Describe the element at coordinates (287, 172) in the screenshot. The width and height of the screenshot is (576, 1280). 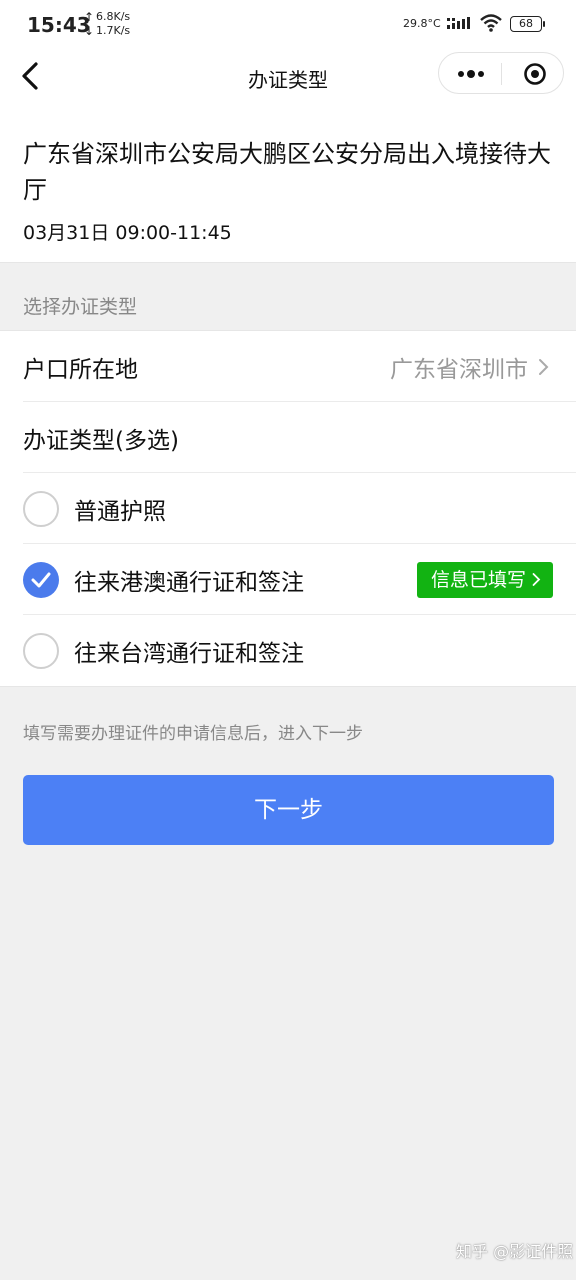
I see `office-name: 广东省深圳市公安局大鹏区公安分局出入境接待大厅` at that location.